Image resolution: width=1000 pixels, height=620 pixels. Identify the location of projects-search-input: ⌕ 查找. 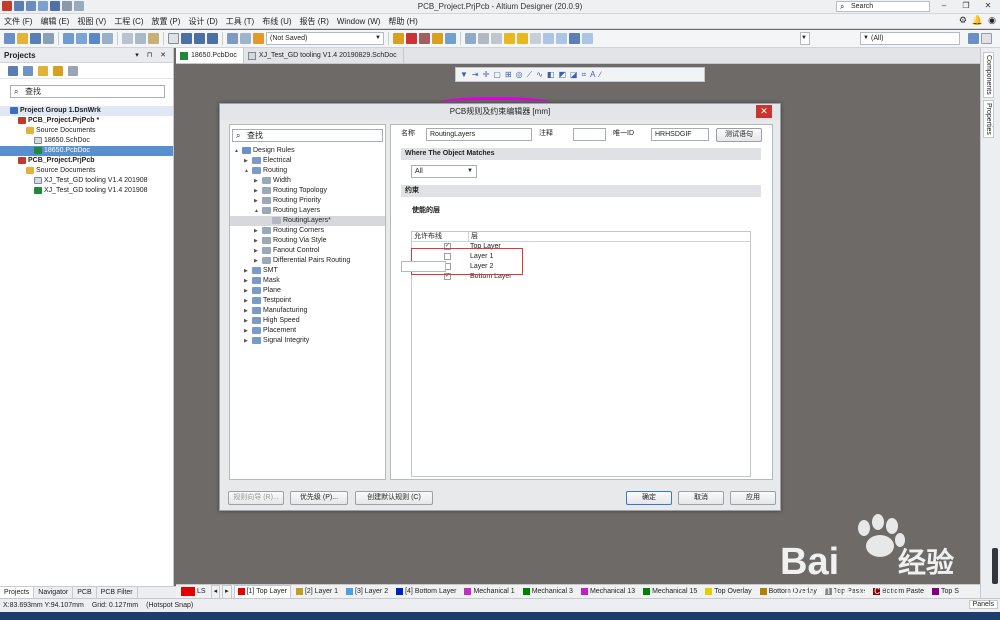
(87, 91).